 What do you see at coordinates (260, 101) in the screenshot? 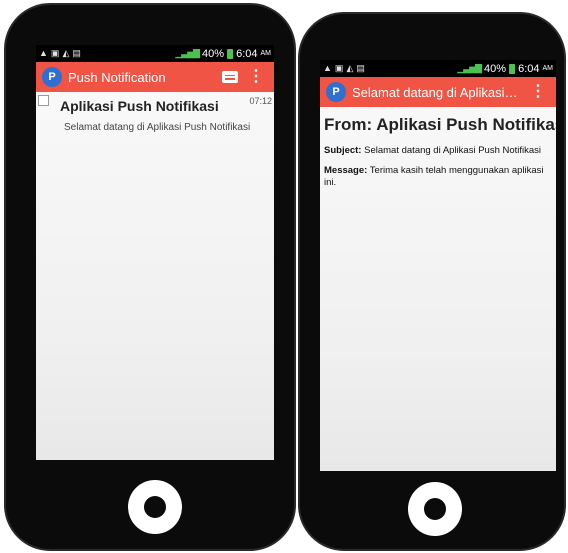
I see `notification-time: 07:12` at bounding box center [260, 101].